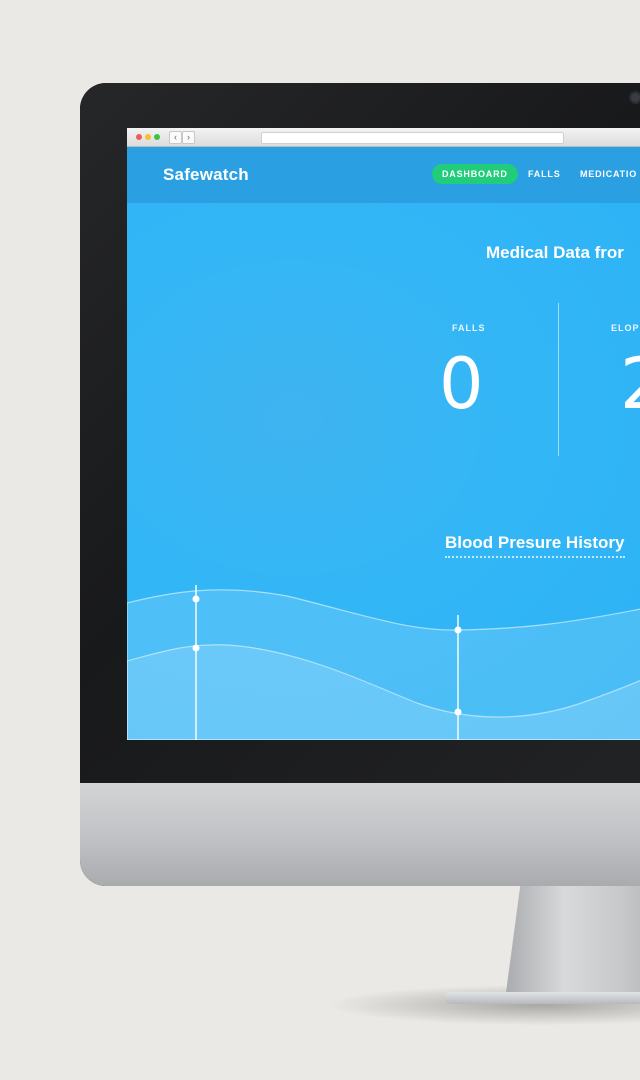 Image resolution: width=640 pixels, height=1080 pixels. I want to click on back-button: ‹, so click(175, 137).